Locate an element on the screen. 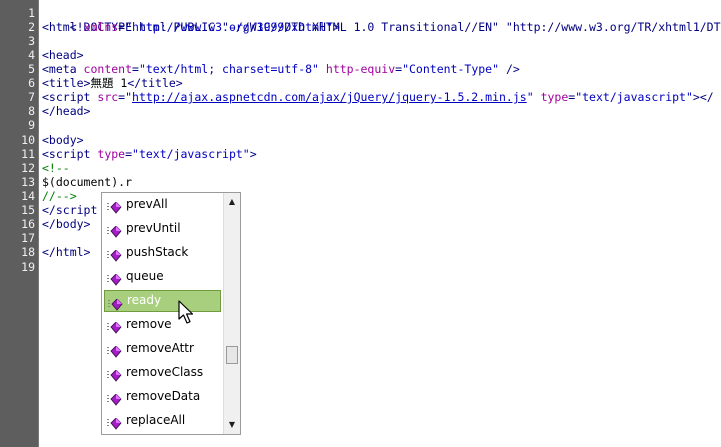 This screenshot has height=447, width=721. autocomplete-item: queue is located at coordinates (162, 277).